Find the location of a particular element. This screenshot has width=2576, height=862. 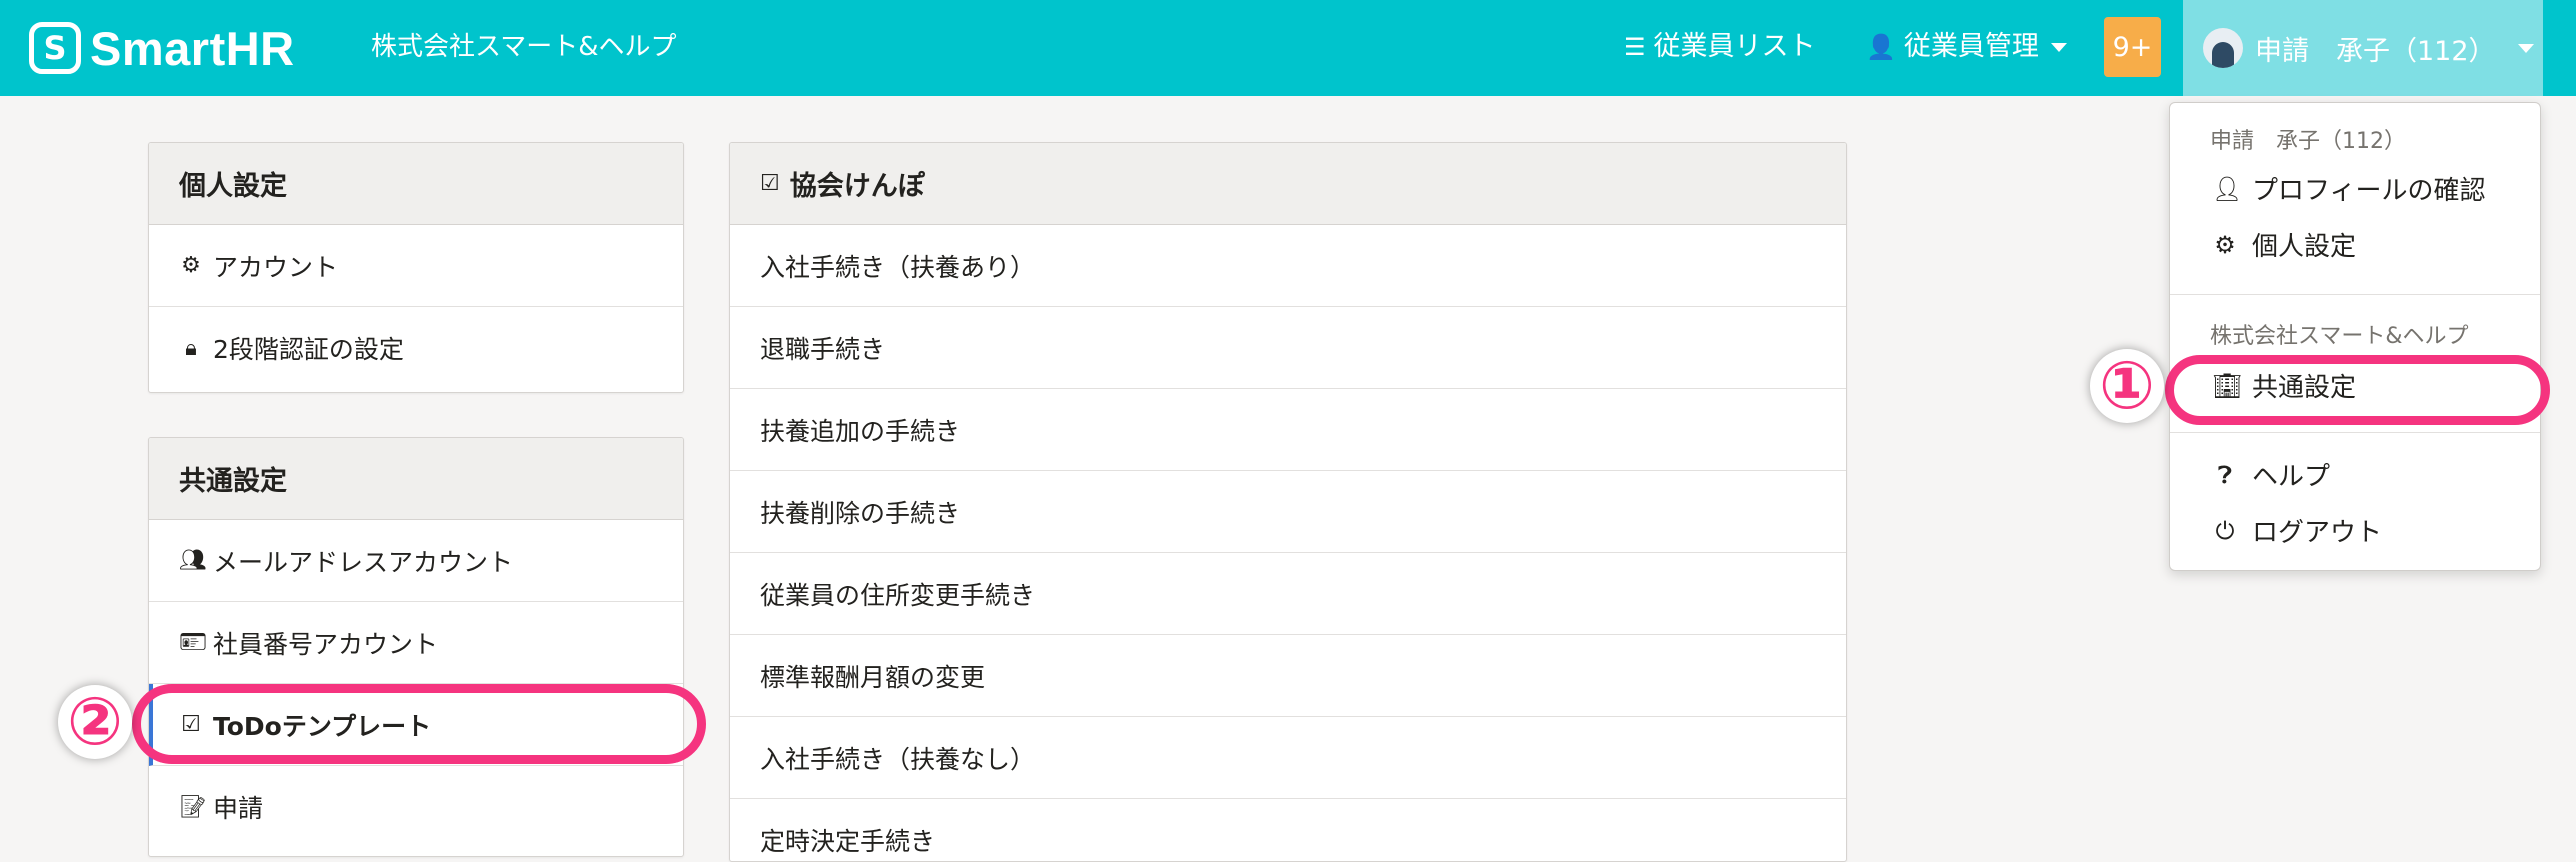

sidebar-item-employee-number-account: 🪪︎ 社員番号アカウント is located at coordinates (416, 643).